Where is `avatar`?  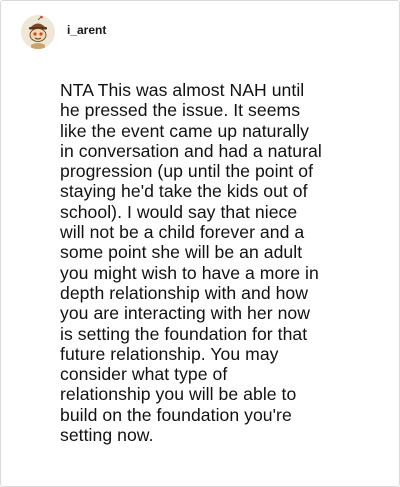 avatar is located at coordinates (38, 32).